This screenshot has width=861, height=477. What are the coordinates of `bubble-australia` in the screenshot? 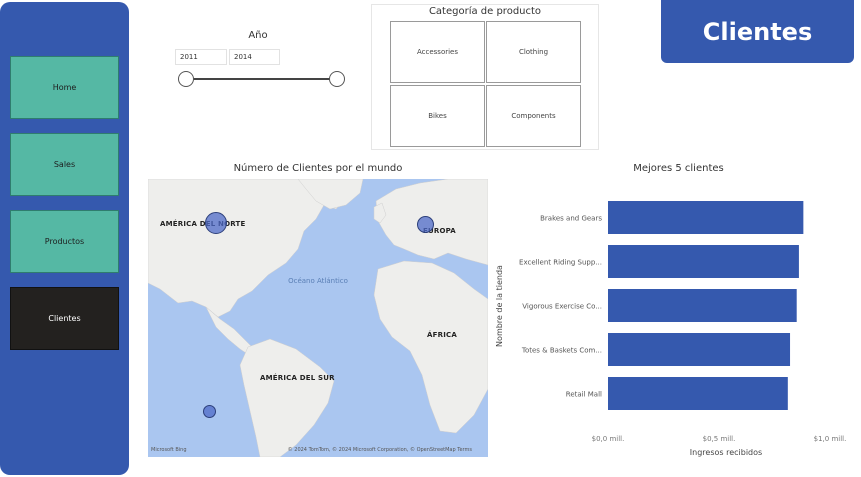 It's located at (209, 411).